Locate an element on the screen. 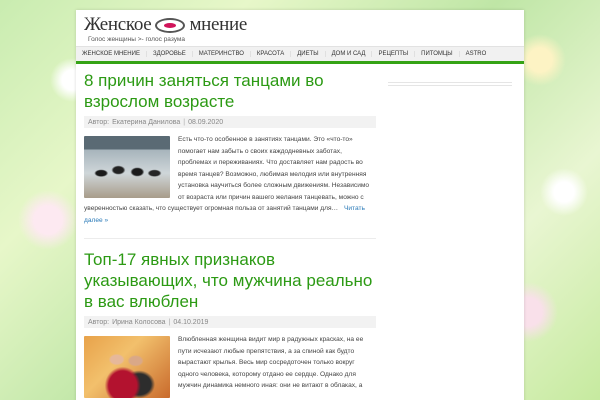 This screenshot has width=600, height=400. post-divider is located at coordinates (230, 238).